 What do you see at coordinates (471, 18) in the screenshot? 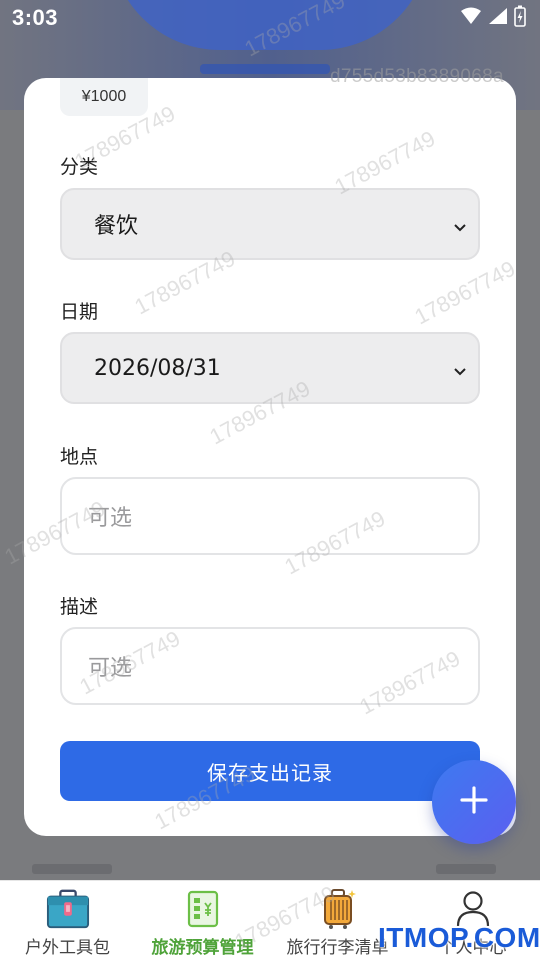
I see `wifi-icon` at bounding box center [471, 18].